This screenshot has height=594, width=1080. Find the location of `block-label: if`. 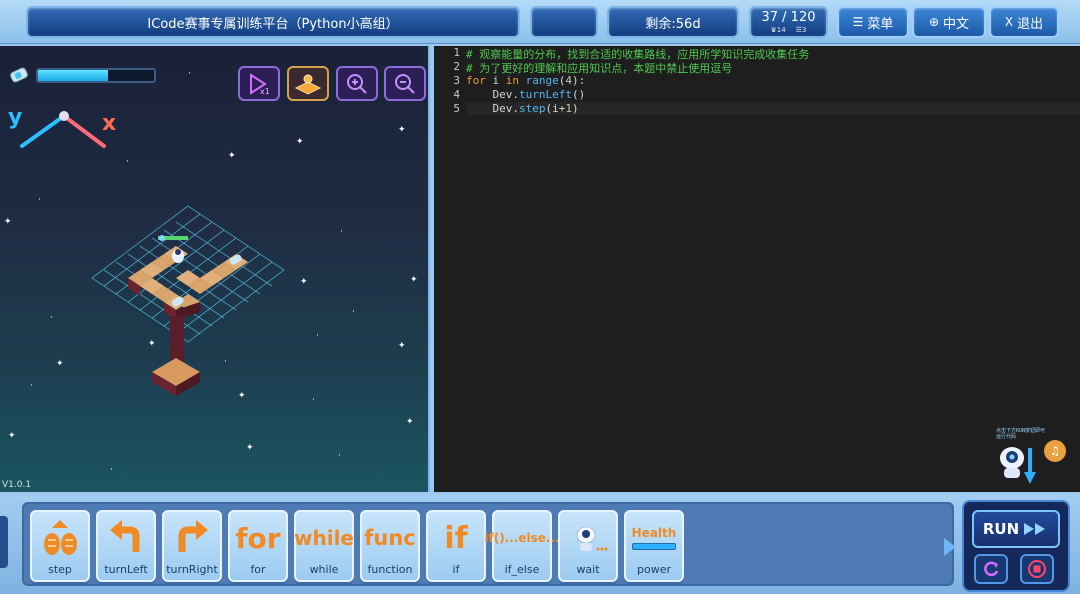

block-label: if is located at coordinates (456, 569).